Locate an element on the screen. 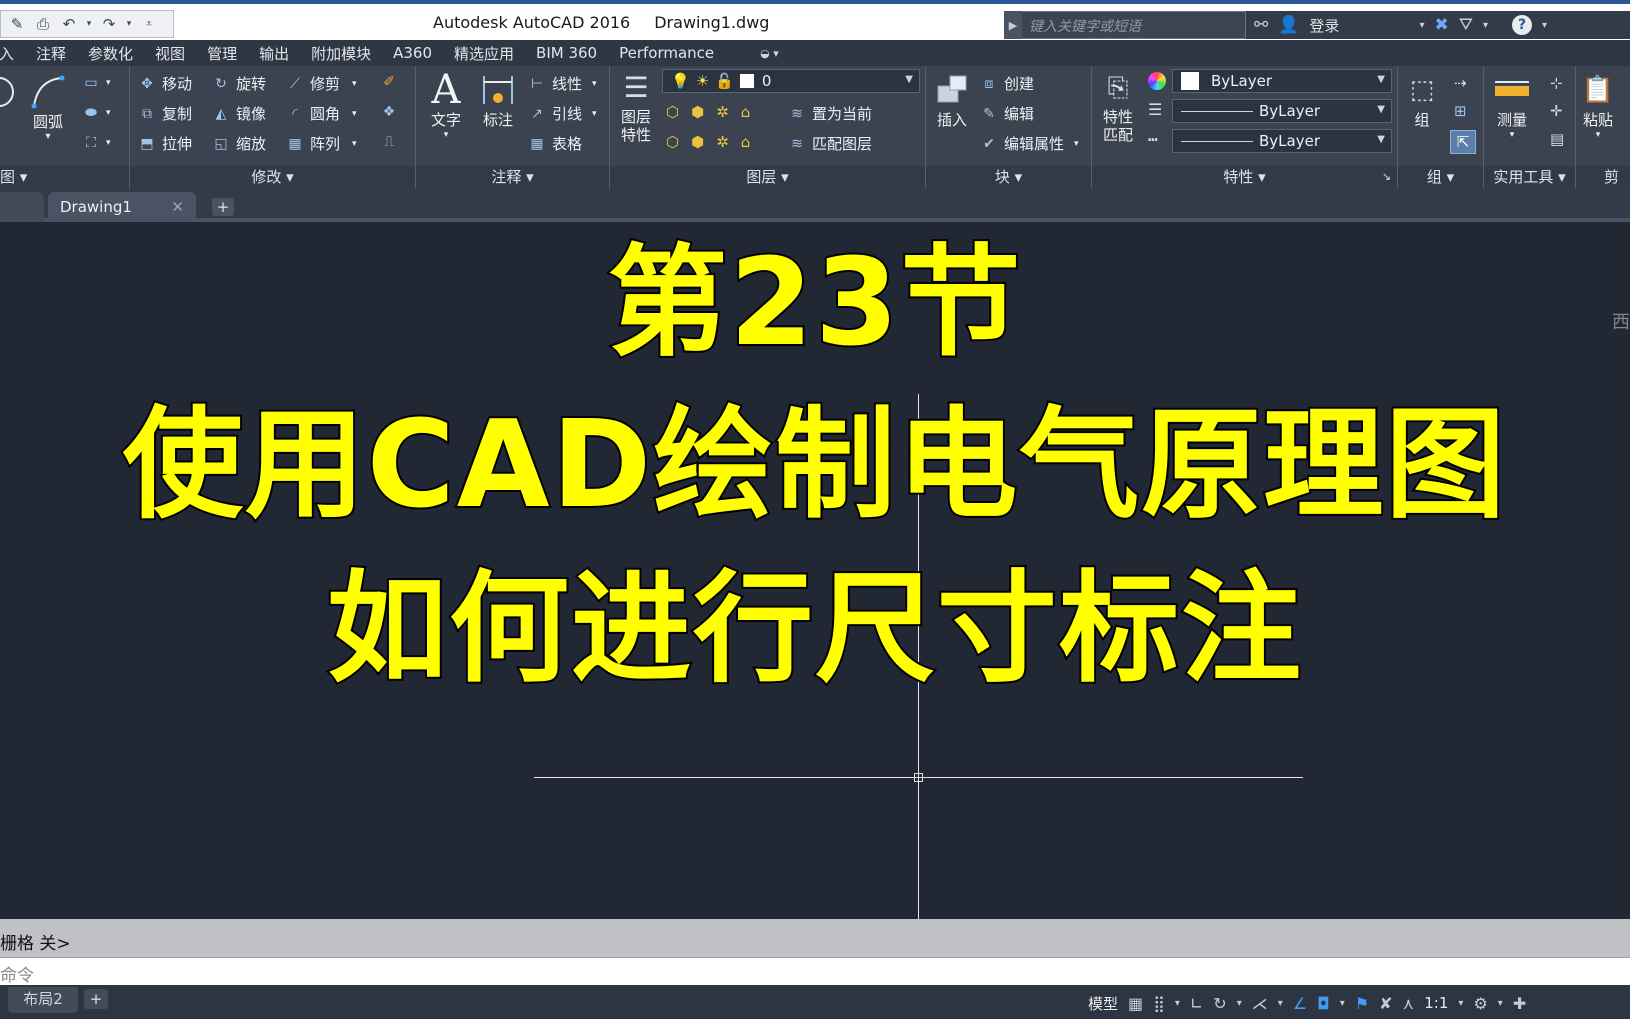 This screenshot has width=1630, height=1019. layer-dropdown: 💡 ☀ 🔓 0 ▼ is located at coordinates (791, 81).